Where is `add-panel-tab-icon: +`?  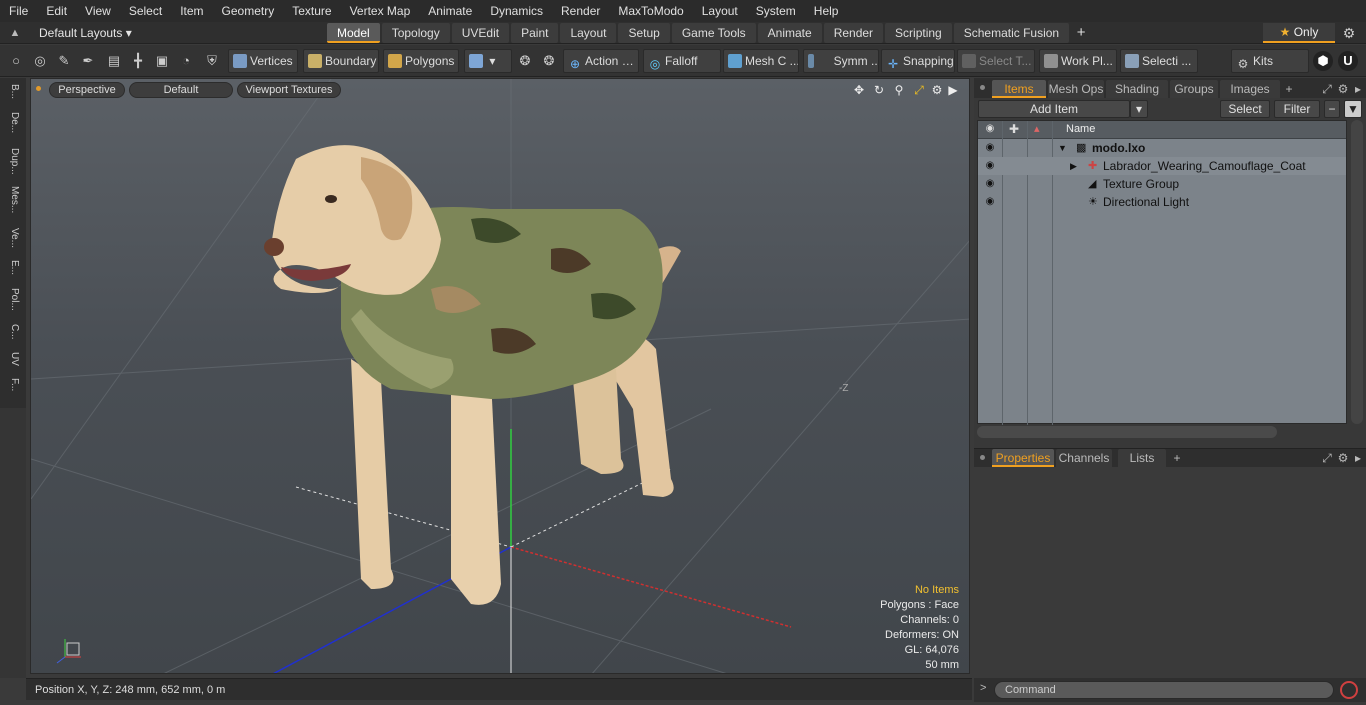
add-panel-tab-icon: + is located at coordinates (1289, 89).